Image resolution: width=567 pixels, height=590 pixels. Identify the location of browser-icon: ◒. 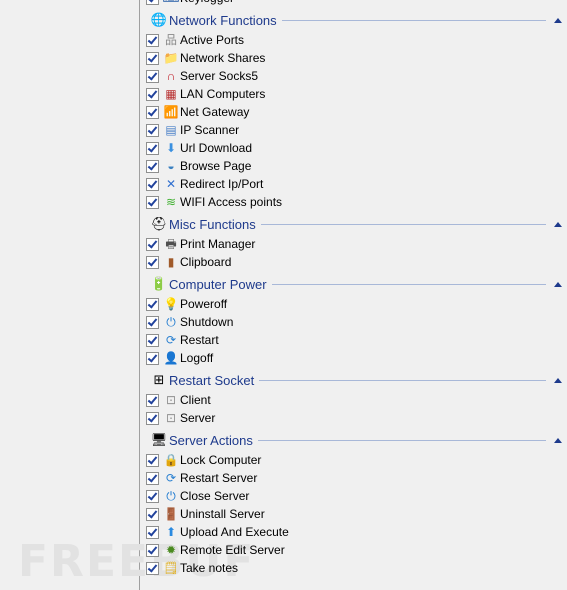
(171, 166).